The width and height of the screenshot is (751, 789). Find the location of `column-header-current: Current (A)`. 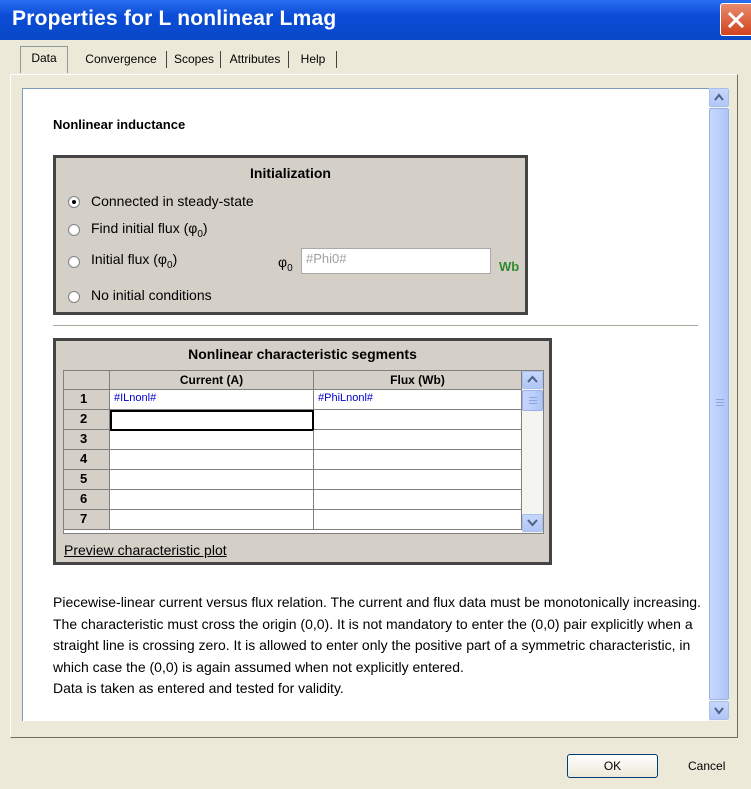

column-header-current: Current (A) is located at coordinates (212, 380).